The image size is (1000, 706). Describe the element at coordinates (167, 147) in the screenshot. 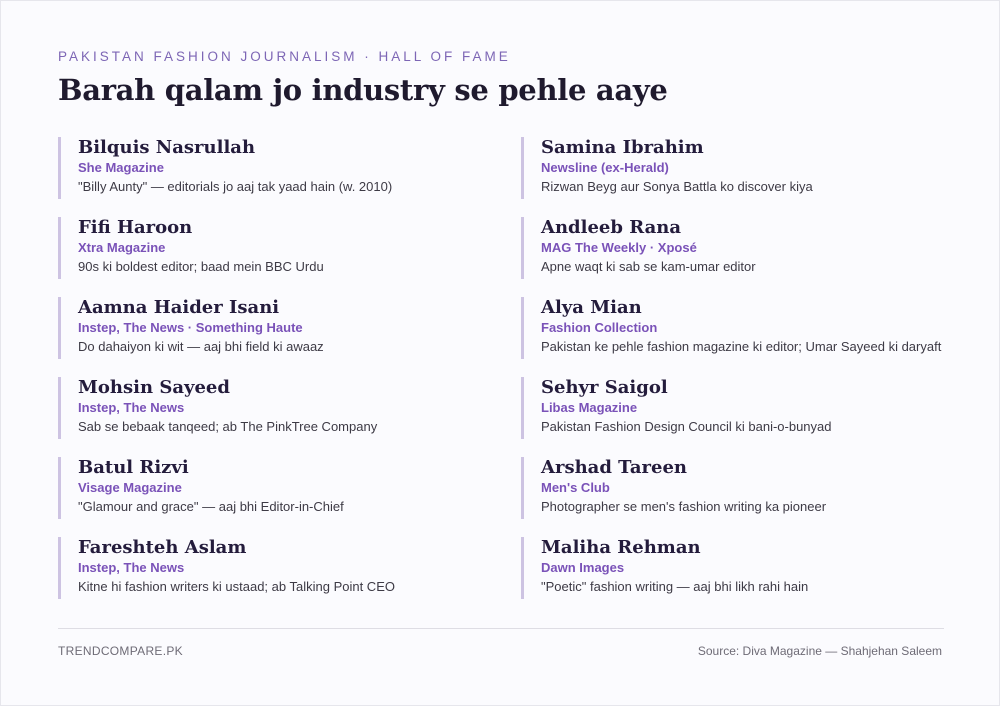

I see `journalist-name: Bilquis Nasrullah` at that location.